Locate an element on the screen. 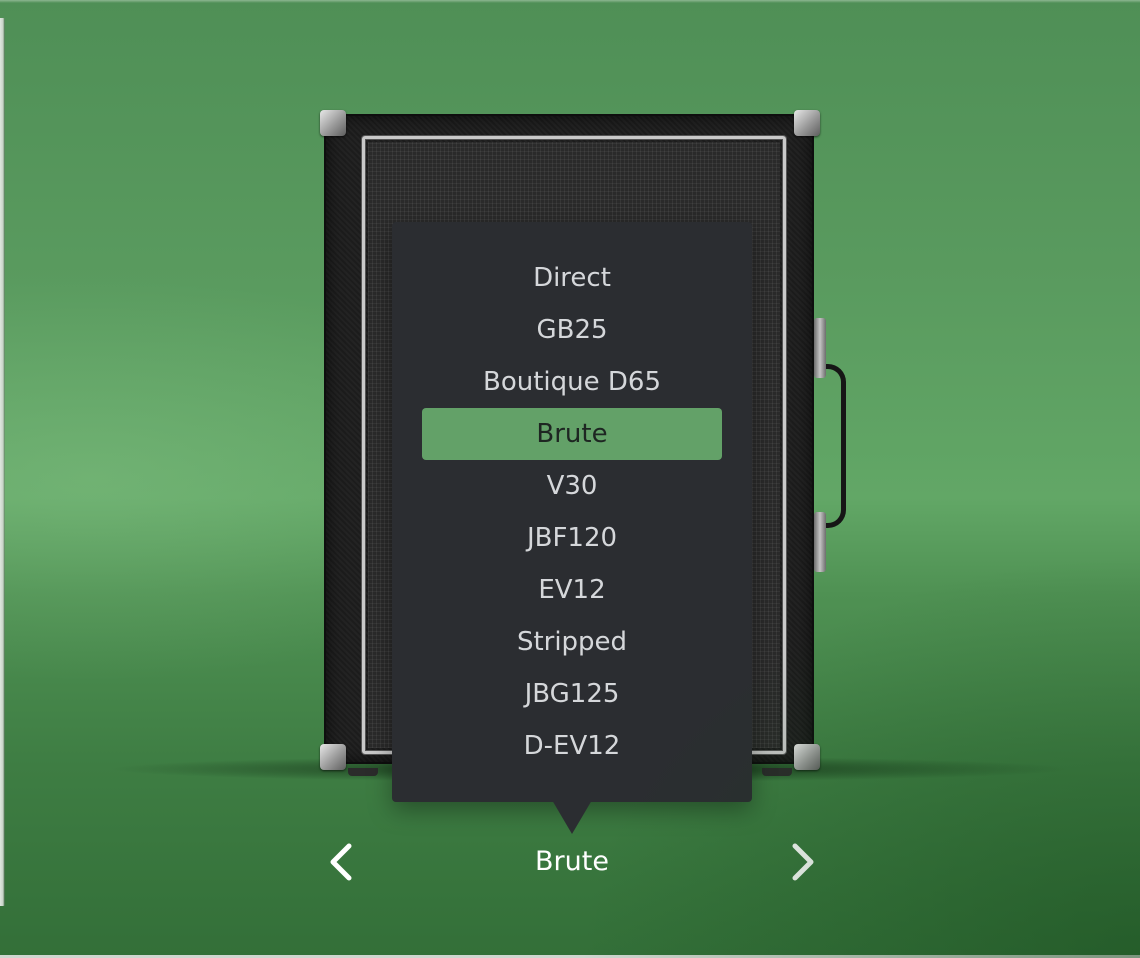  cabinet-option: GB25 is located at coordinates (572, 330).